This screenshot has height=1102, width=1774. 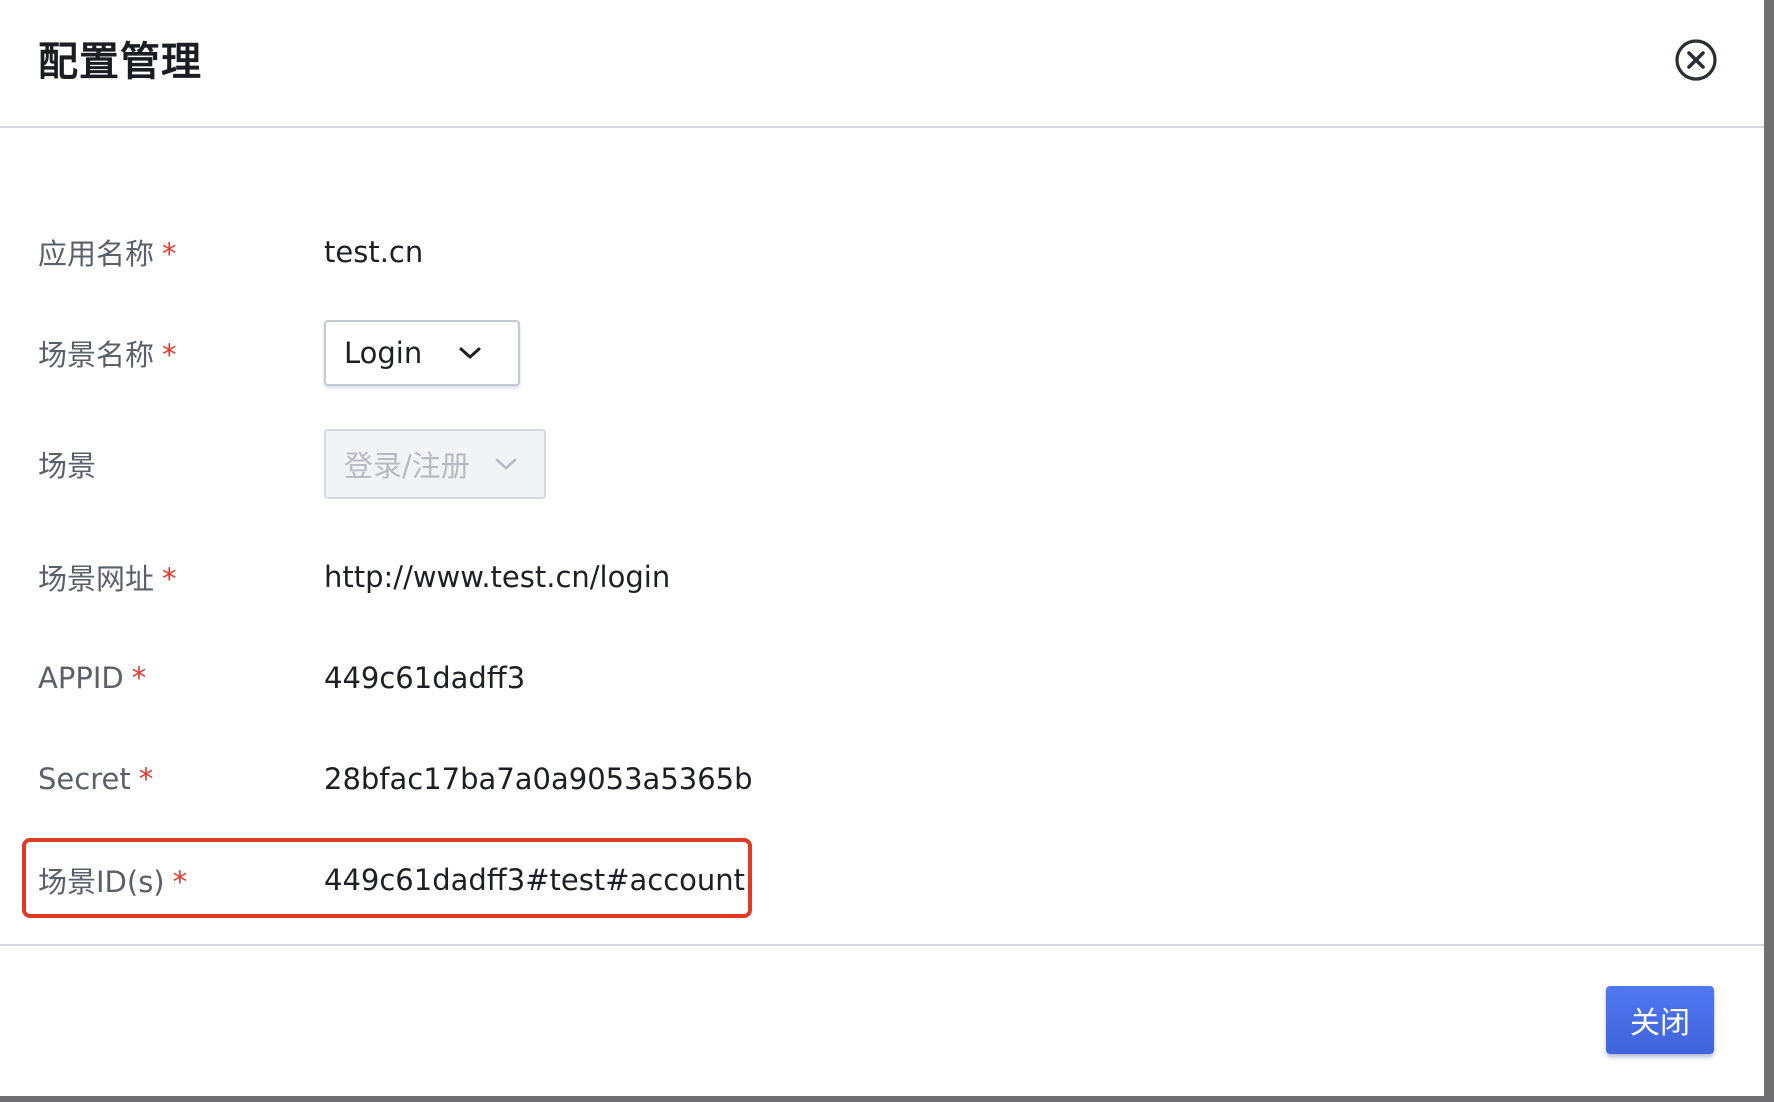 What do you see at coordinates (638, 678) in the screenshot?
I see `form-row-appid: APPID * 449c61dadff3` at bounding box center [638, 678].